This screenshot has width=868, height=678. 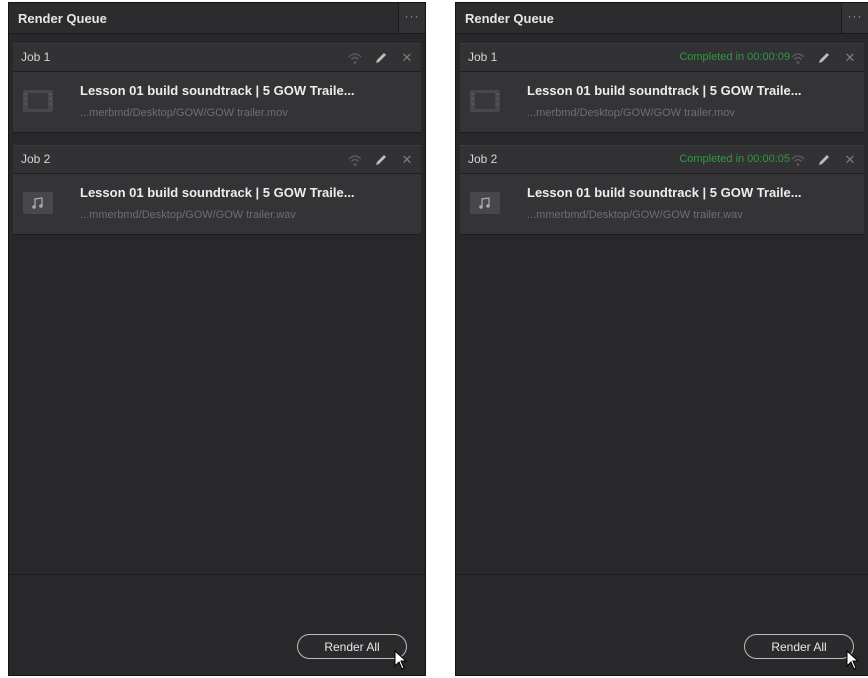 What do you see at coordinates (662, 159) in the screenshot?
I see `job-header: Job 2 Completed in 00:00:05 ✕` at bounding box center [662, 159].